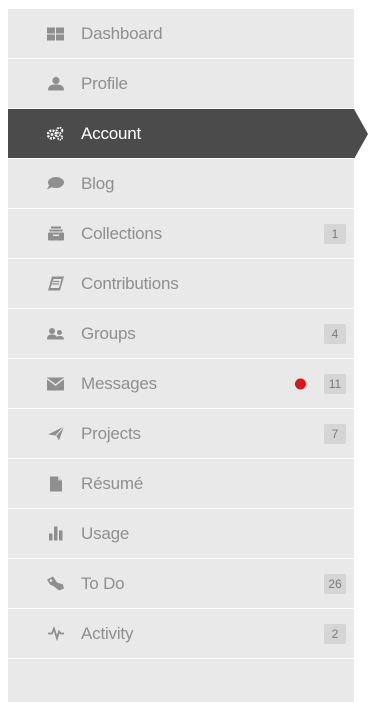 The image size is (369, 702). I want to click on sidebar-item-label: Blog, so click(98, 183).